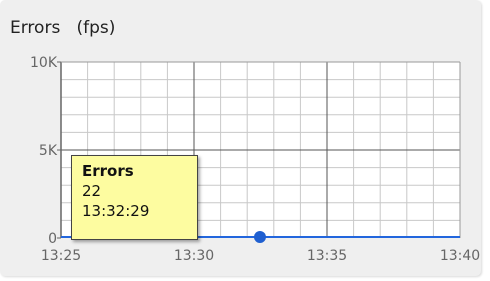  What do you see at coordinates (108, 171) in the screenshot?
I see `tooltip-series-name: Errors` at bounding box center [108, 171].